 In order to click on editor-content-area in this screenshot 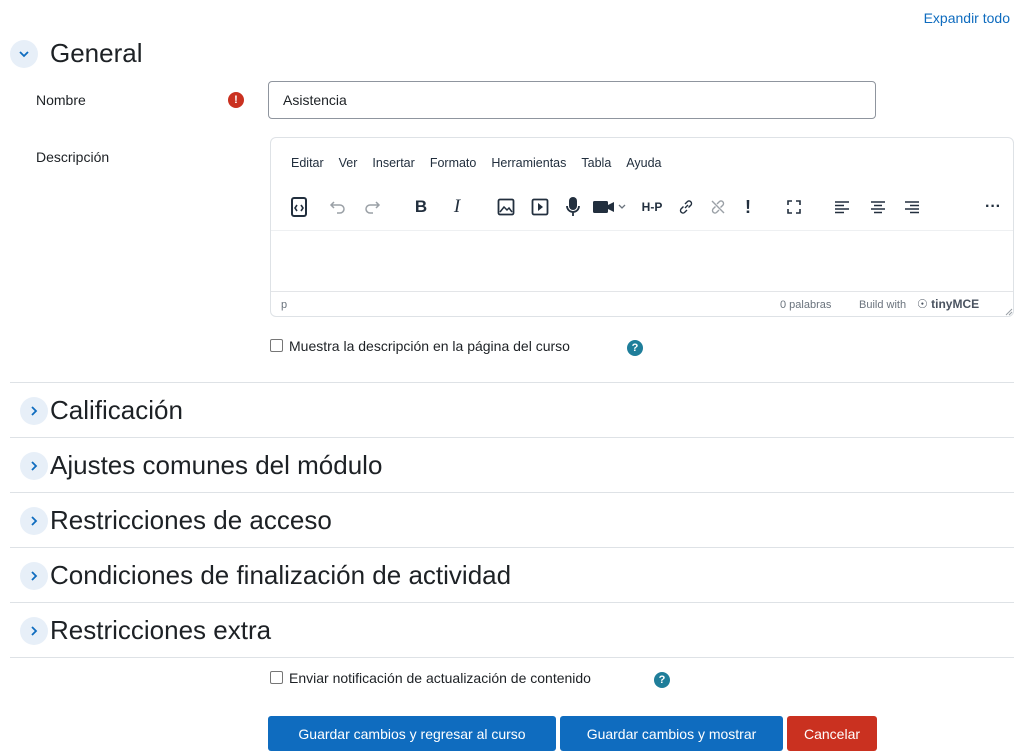, I will do `click(642, 262)`.